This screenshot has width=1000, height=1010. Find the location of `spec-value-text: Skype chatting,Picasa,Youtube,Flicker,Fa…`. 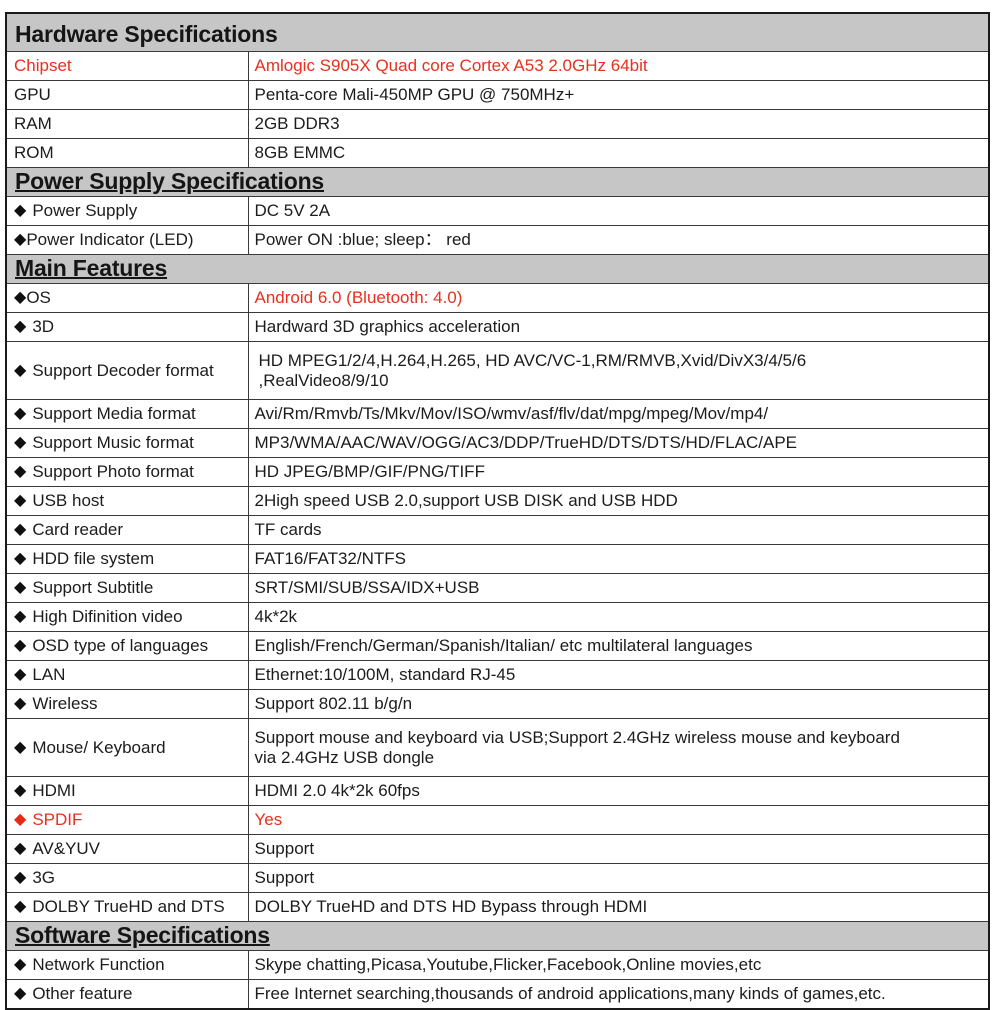

spec-value-text: Skype chatting,Picasa,Youtube,Flicker,Fa… is located at coordinates (508, 964).